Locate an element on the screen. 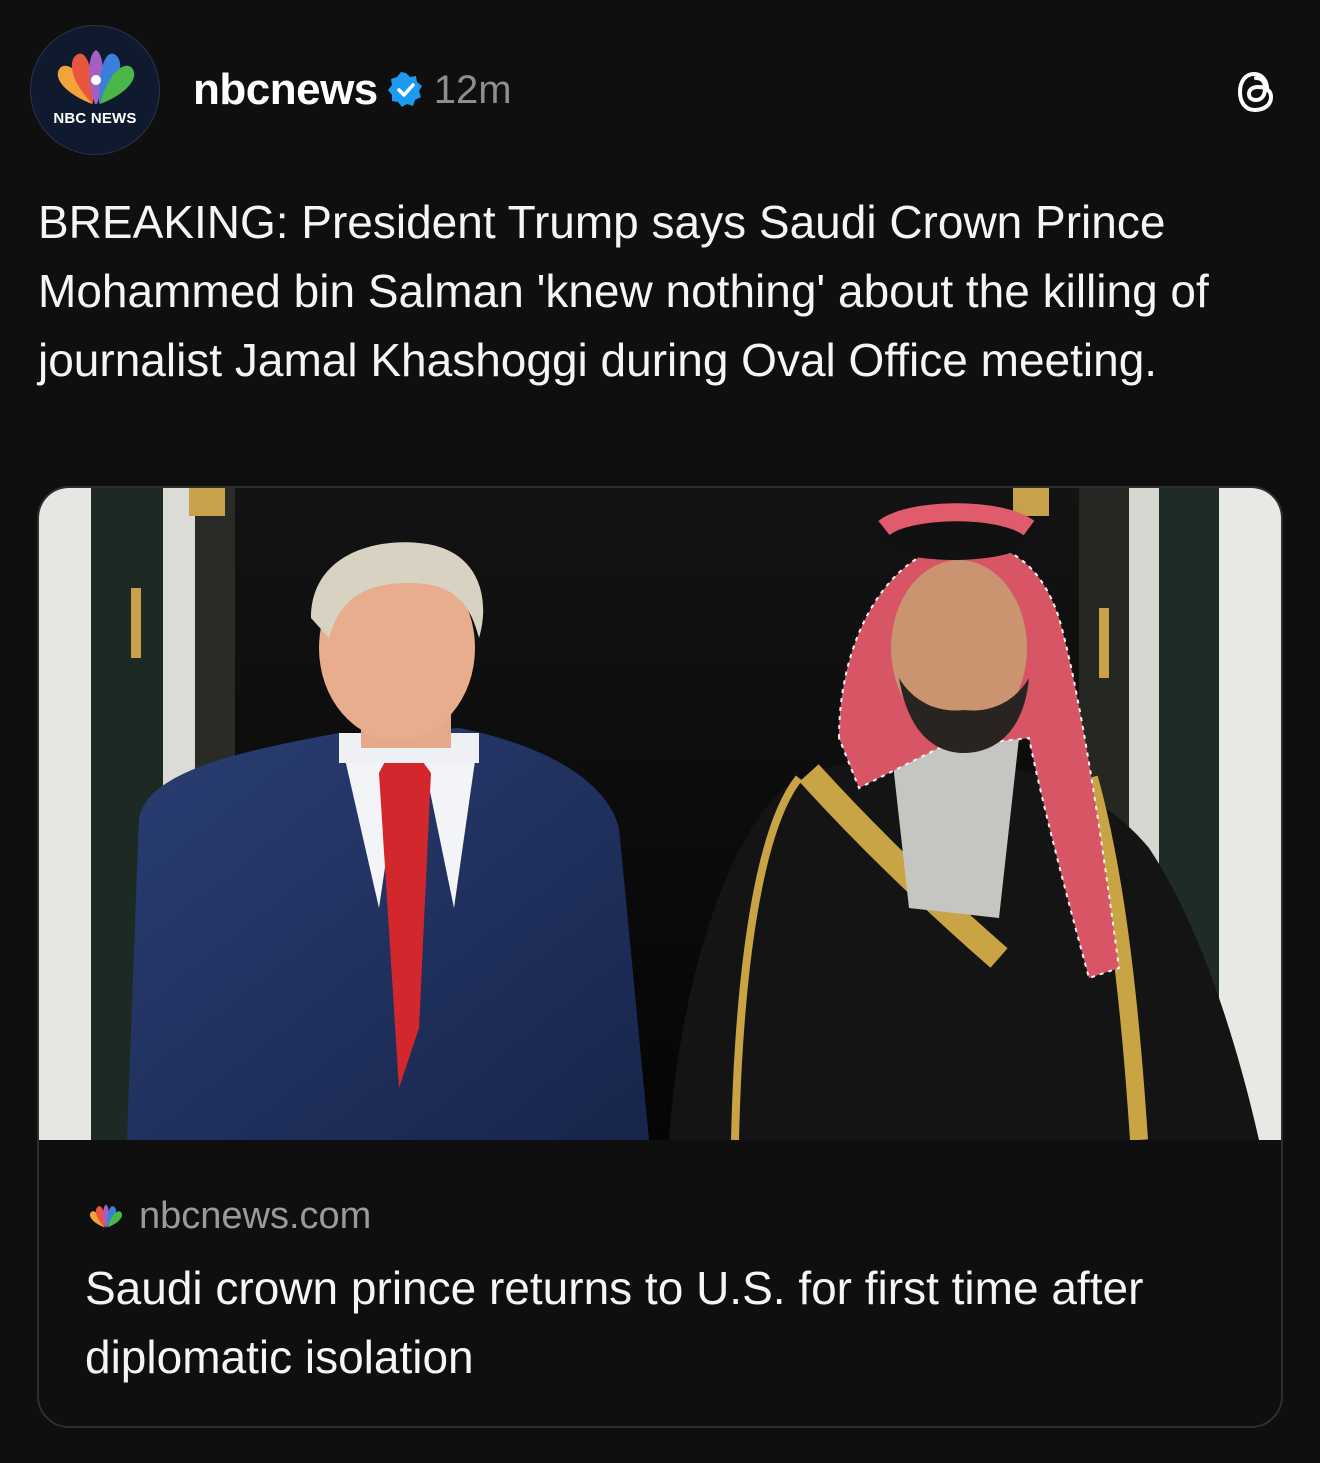 The image size is (1320, 1463). verified-badge-icon is located at coordinates (404, 89).